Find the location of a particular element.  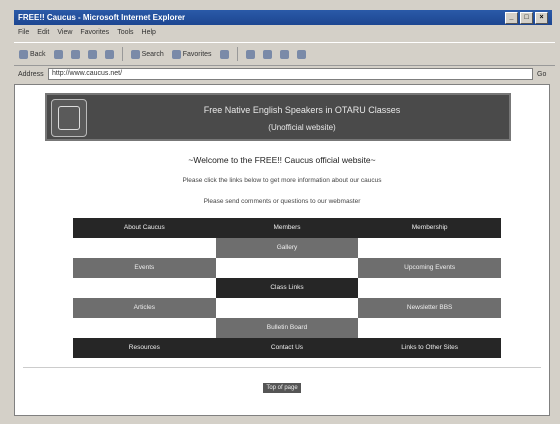

home-icon is located at coordinates (109, 54).